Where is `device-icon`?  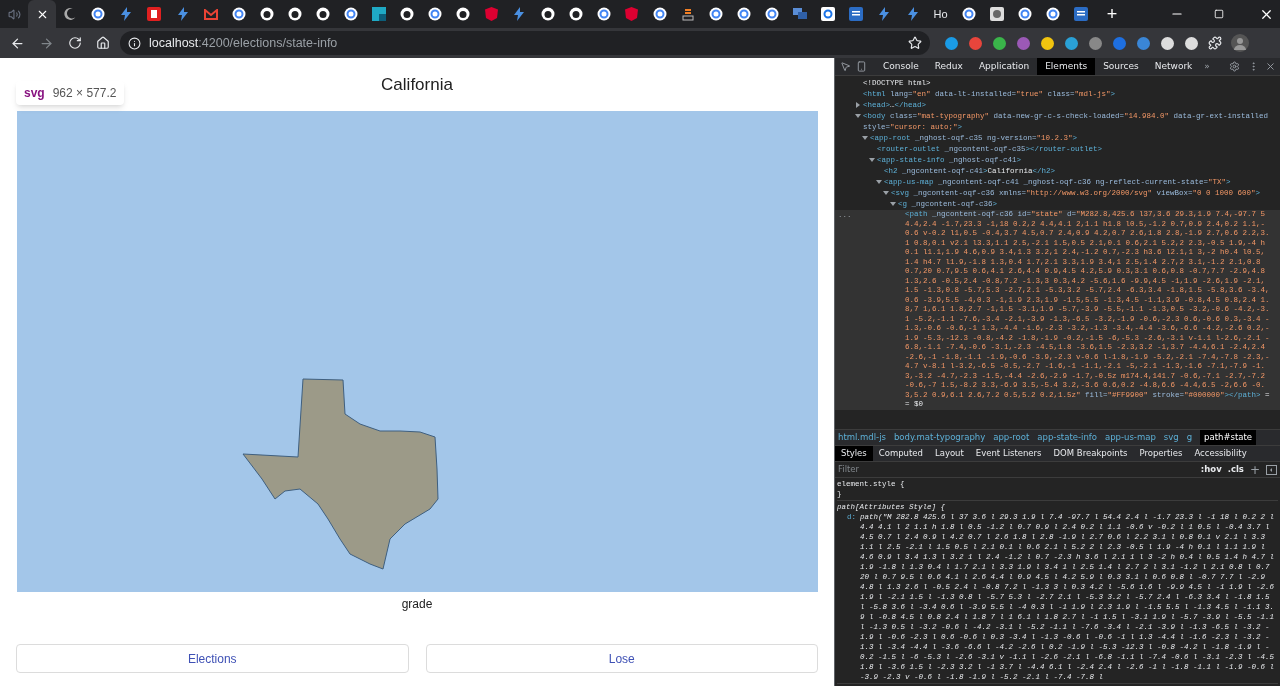
device-icon is located at coordinates (861, 66).